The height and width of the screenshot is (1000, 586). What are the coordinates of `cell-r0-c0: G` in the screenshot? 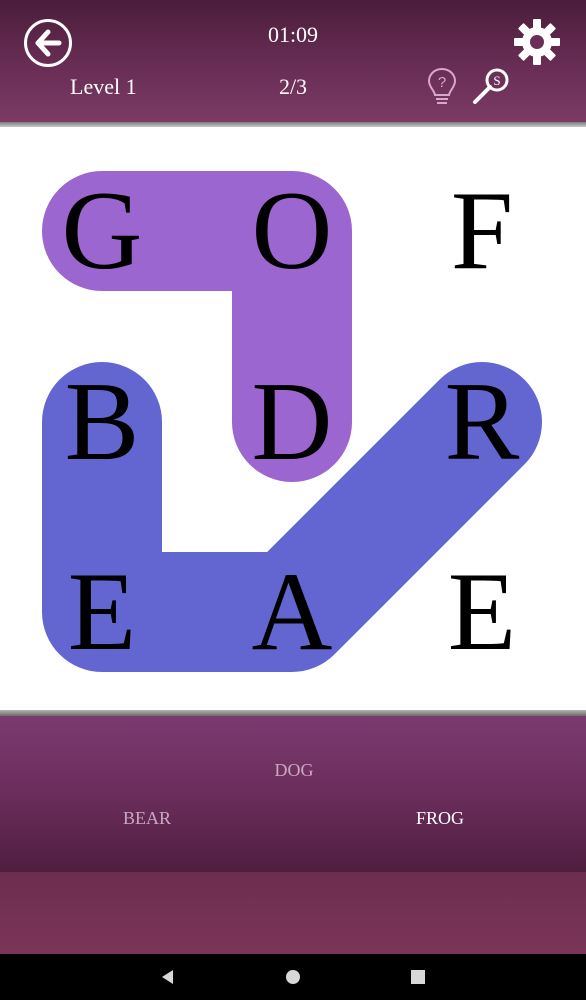 It's located at (102, 231).